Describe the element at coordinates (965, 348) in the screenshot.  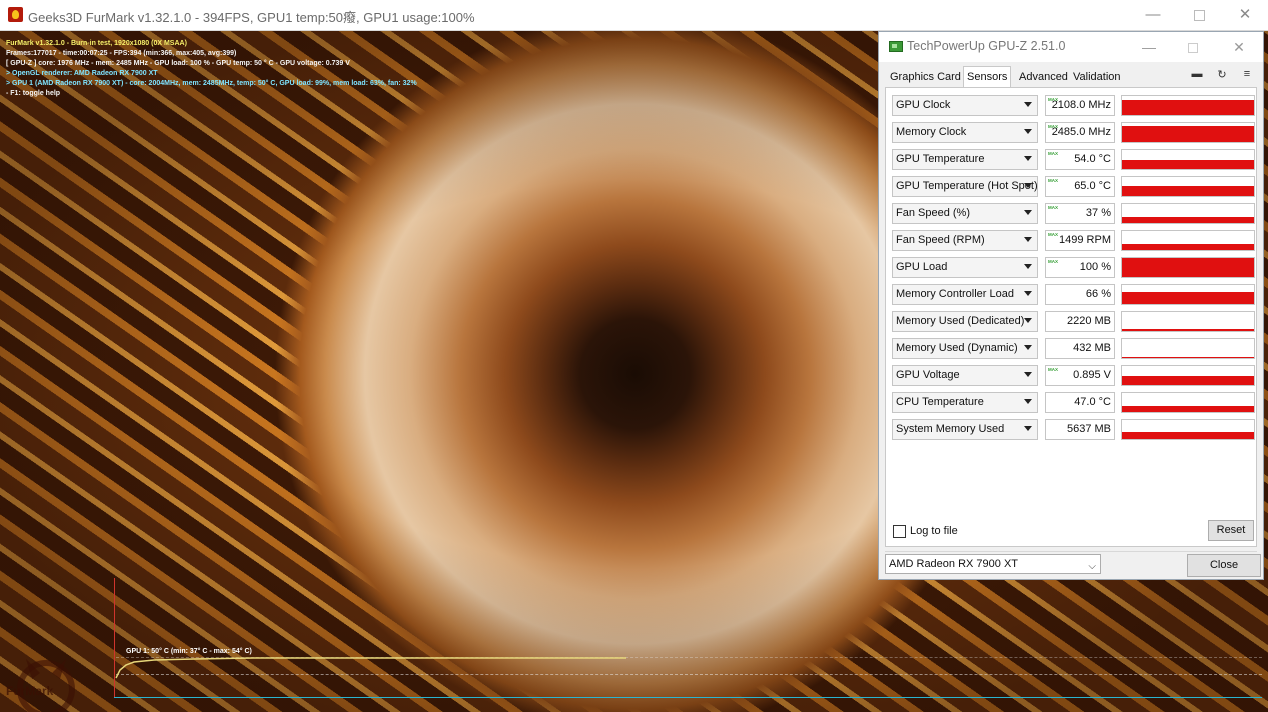
I see `sensor-name-dropdown: Memory Used (Dynamic)` at that location.